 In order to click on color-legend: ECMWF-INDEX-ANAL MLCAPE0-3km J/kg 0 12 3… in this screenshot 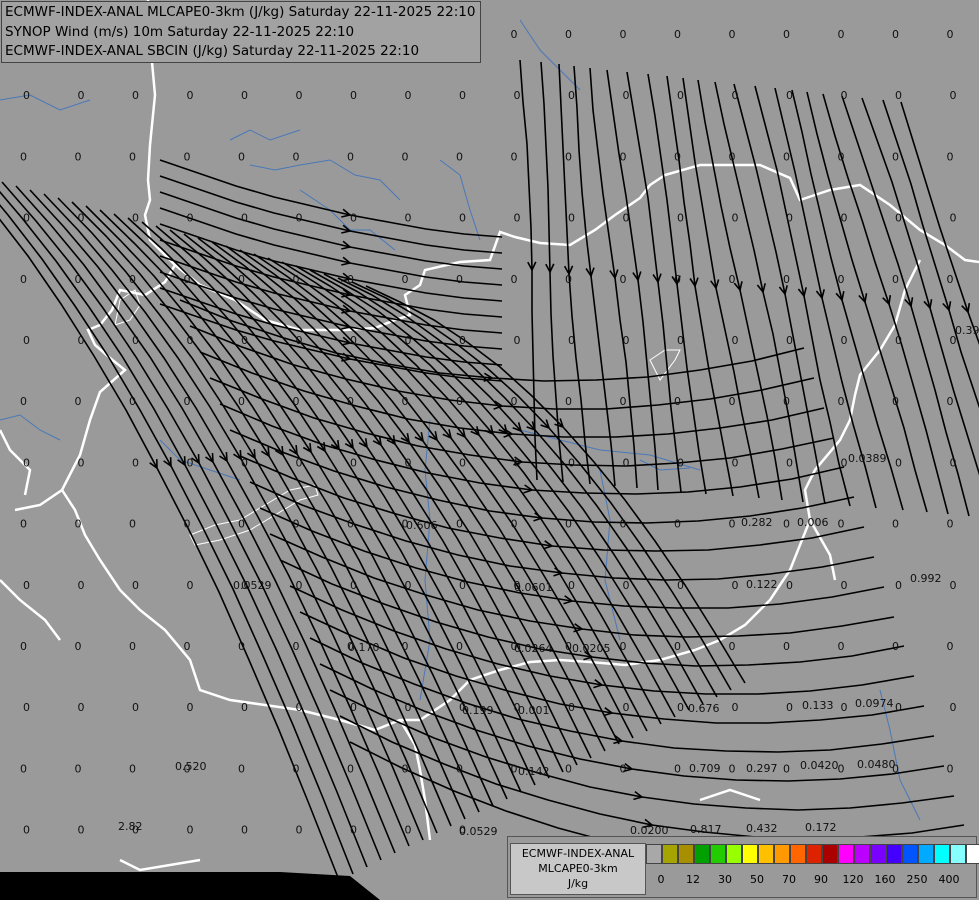, I will do `click(743, 867)`.